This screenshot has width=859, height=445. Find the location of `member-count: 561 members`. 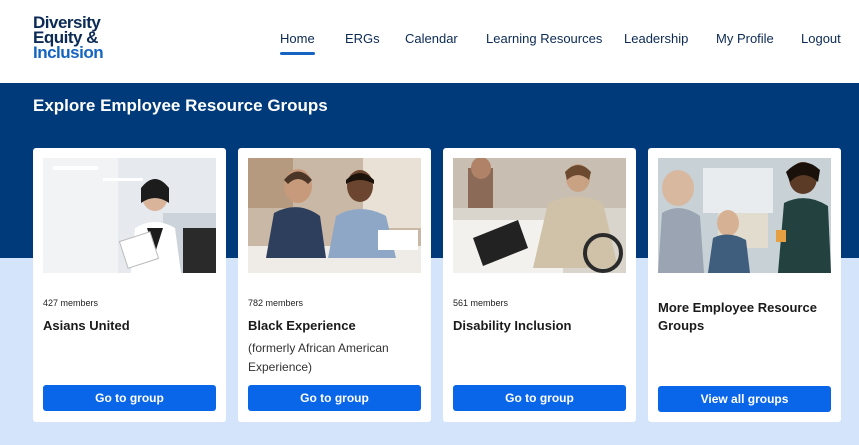

member-count: 561 members is located at coordinates (481, 303).